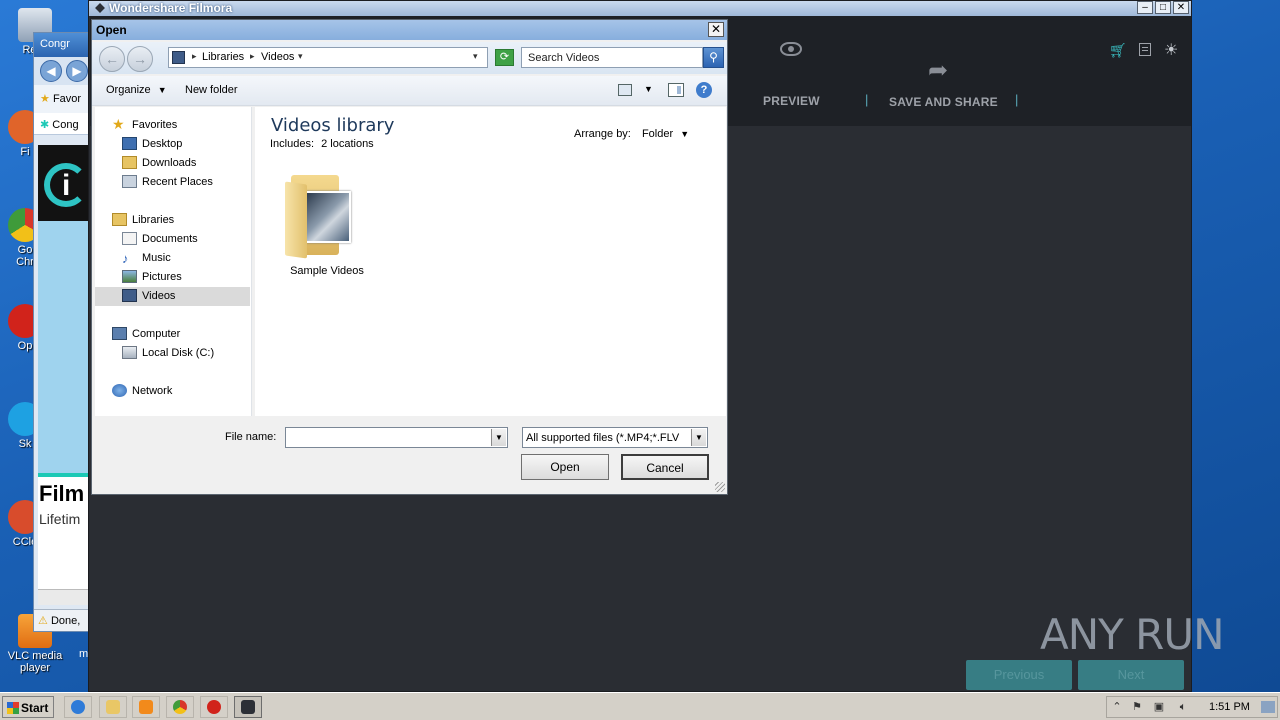  I want to click on taskbar-chrome, so click(180, 707).